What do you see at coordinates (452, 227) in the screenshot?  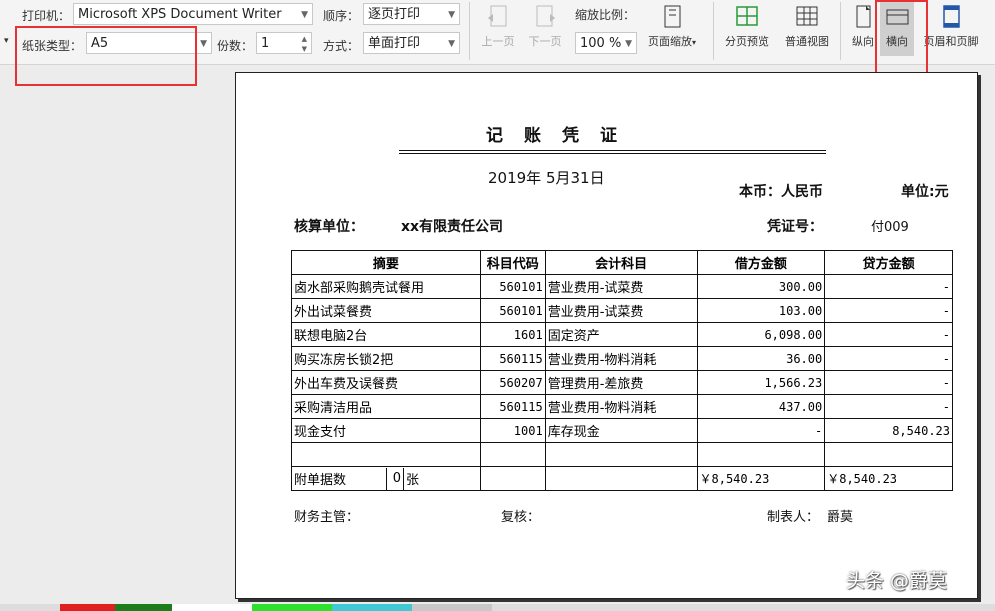 I see `org-value: xx有限责任公司` at bounding box center [452, 227].